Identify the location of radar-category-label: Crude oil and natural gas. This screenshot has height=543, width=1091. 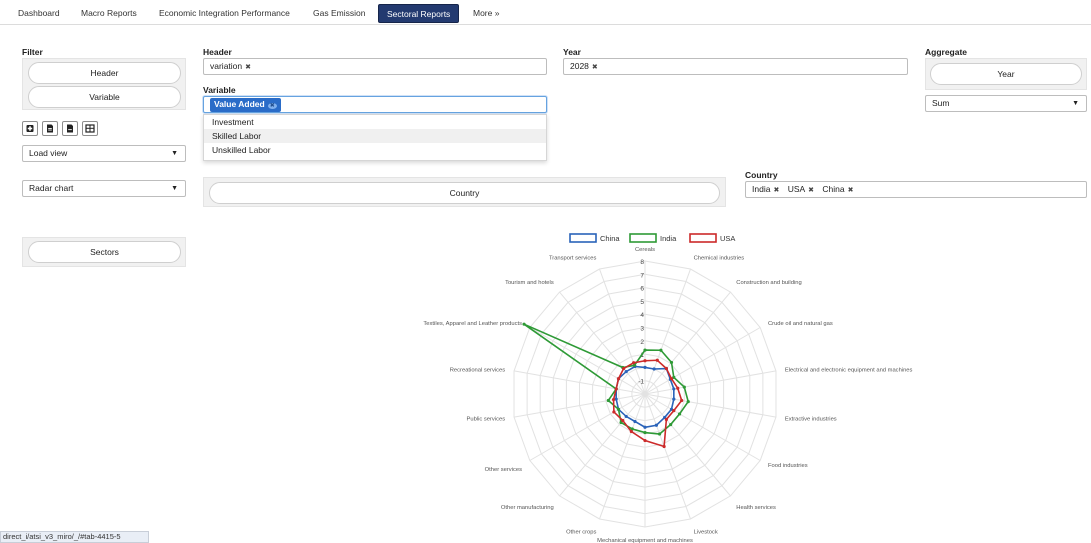
(800, 324).